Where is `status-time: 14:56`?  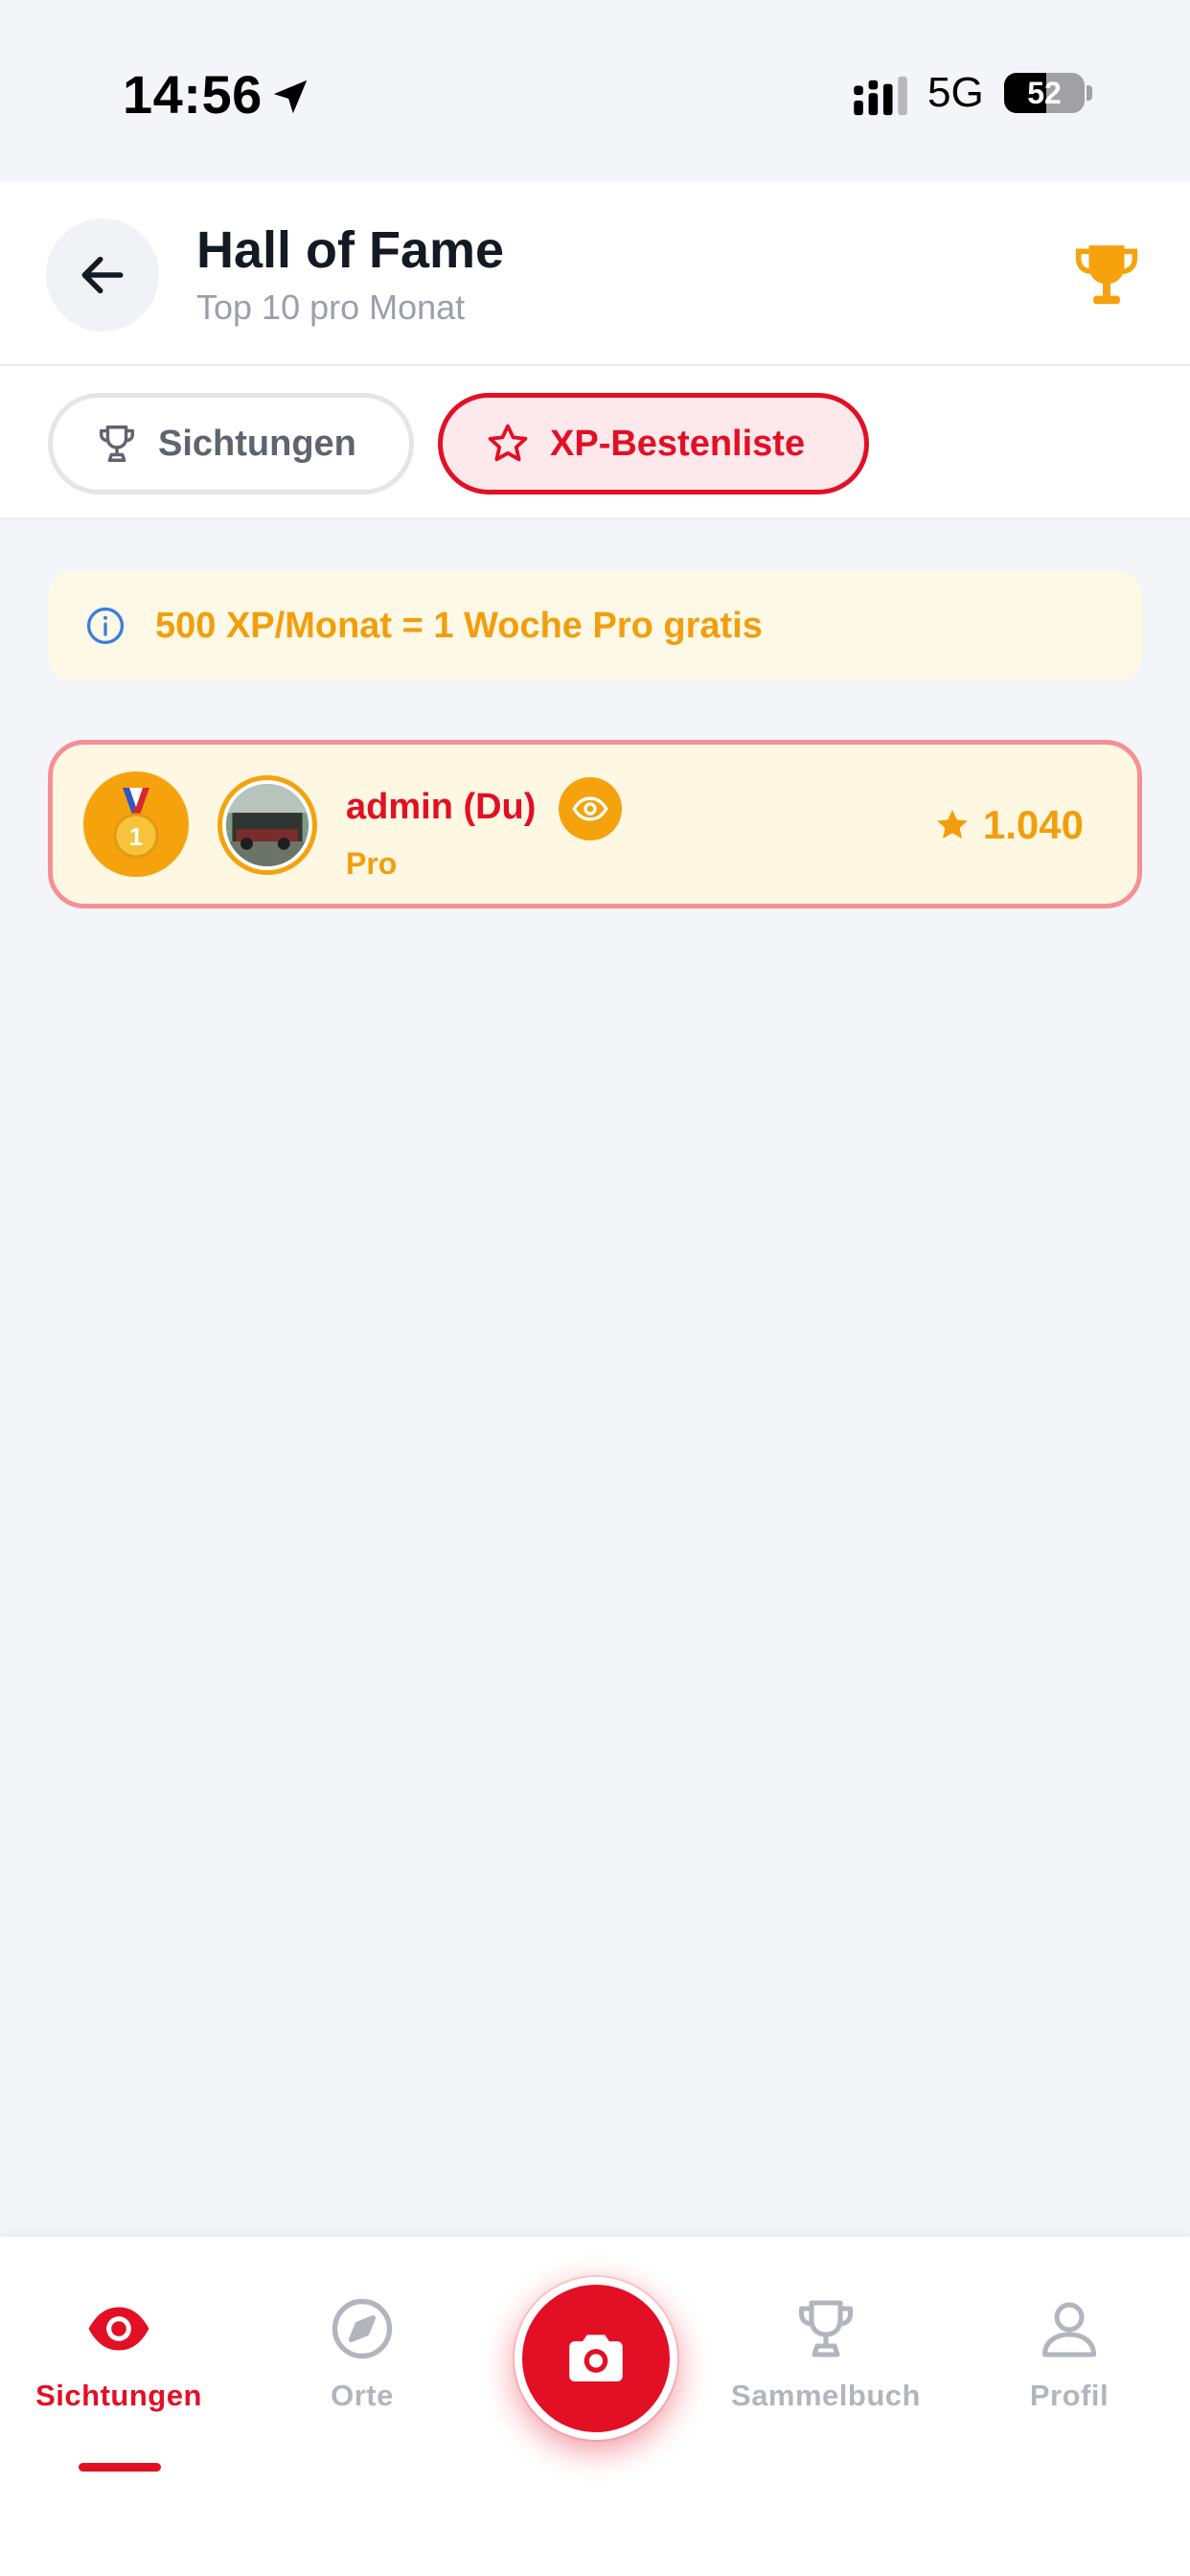 status-time: 14:56 is located at coordinates (193, 94).